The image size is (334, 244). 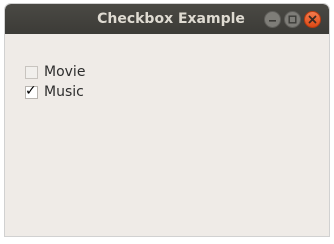 I want to click on close-button, so click(x=312, y=19).